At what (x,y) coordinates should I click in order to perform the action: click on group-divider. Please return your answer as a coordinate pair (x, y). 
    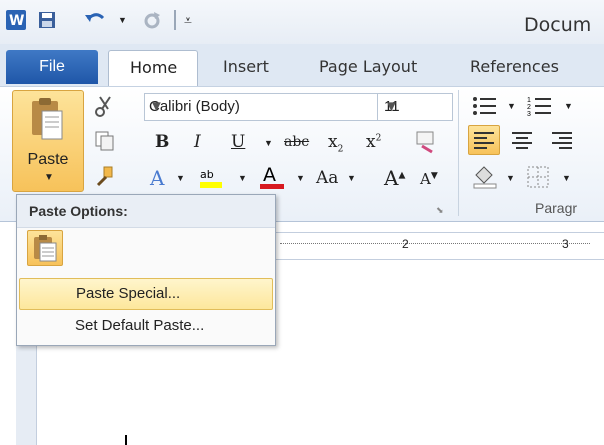
    Looking at the image, I should click on (458, 153).